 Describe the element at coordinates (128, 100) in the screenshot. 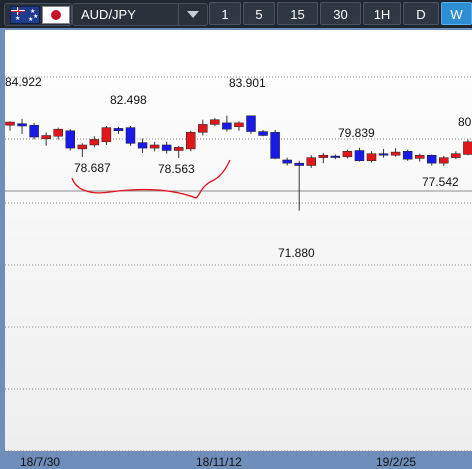

I see `price-annotation: 82.498` at that location.